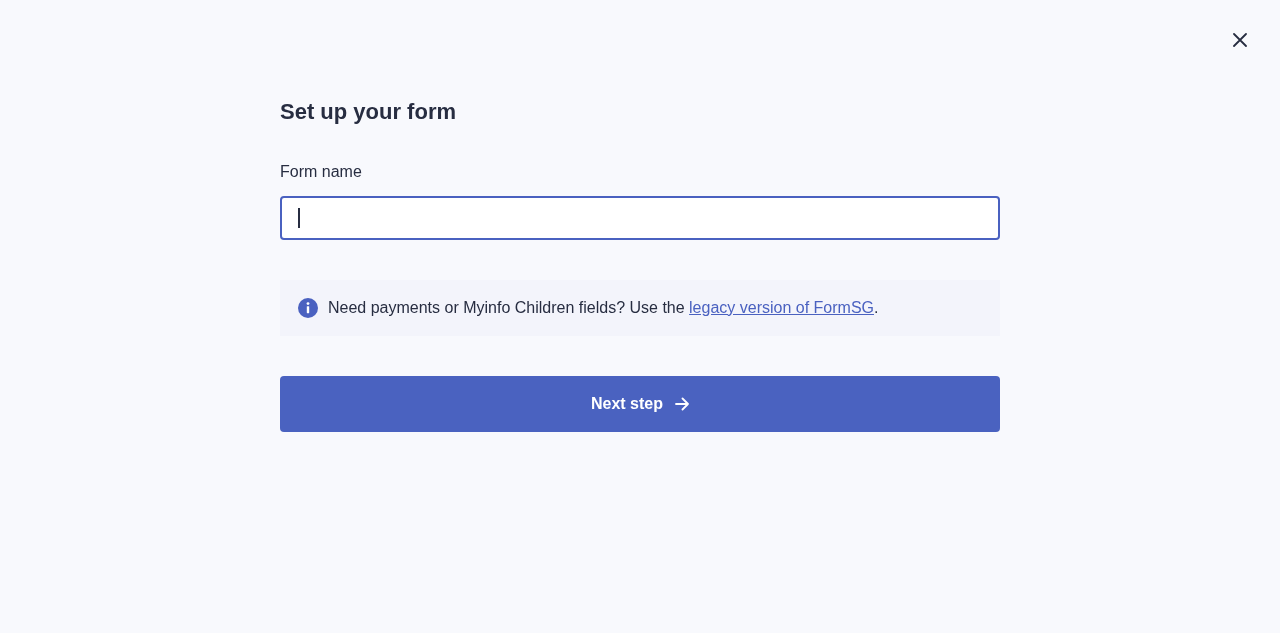 Image resolution: width=1280 pixels, height=633 pixels. Describe the element at coordinates (640, 404) in the screenshot. I see `next-step-button: Next step` at that location.